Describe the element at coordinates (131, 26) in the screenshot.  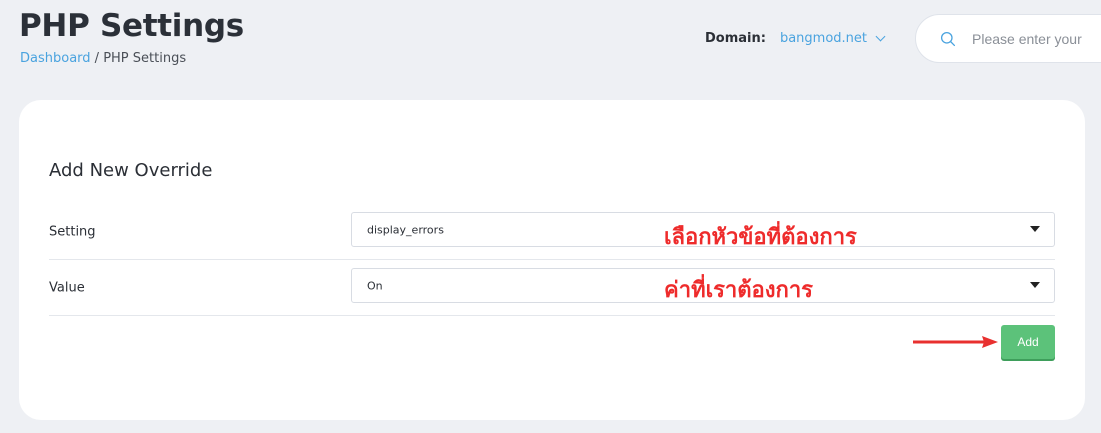
I see `page-title: PHP Settings` at that location.